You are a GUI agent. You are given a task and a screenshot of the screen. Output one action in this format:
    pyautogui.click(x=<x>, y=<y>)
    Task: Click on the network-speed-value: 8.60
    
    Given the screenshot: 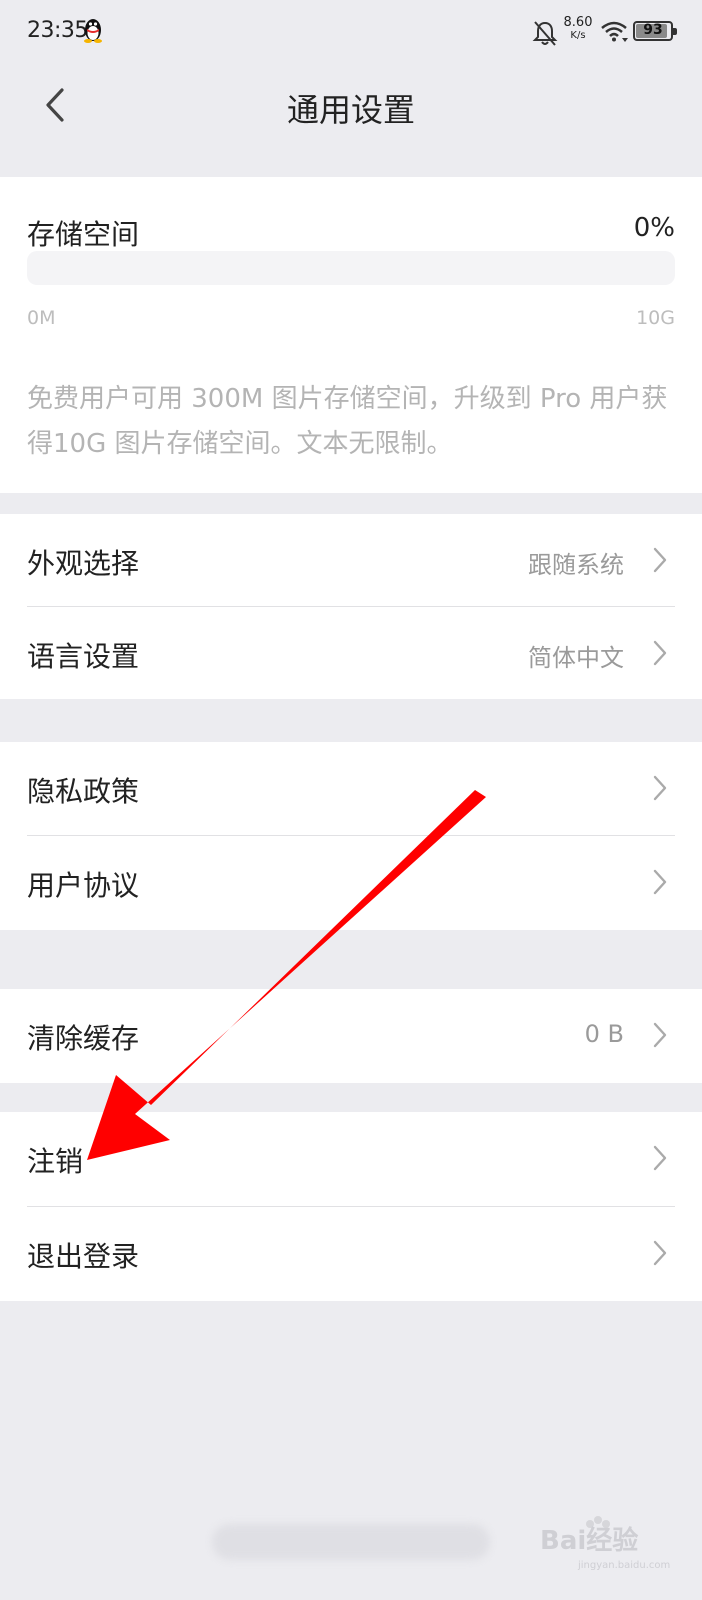 What is the action you would take?
    pyautogui.click(x=578, y=22)
    